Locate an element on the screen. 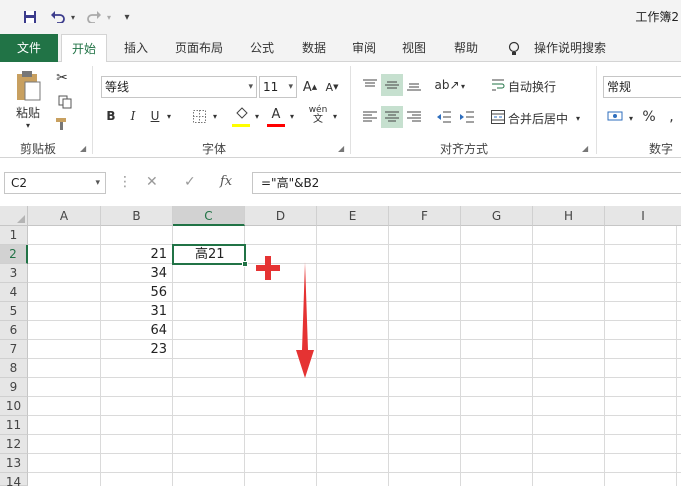  font-launcher-icon: ◢ is located at coordinates (341, 148).